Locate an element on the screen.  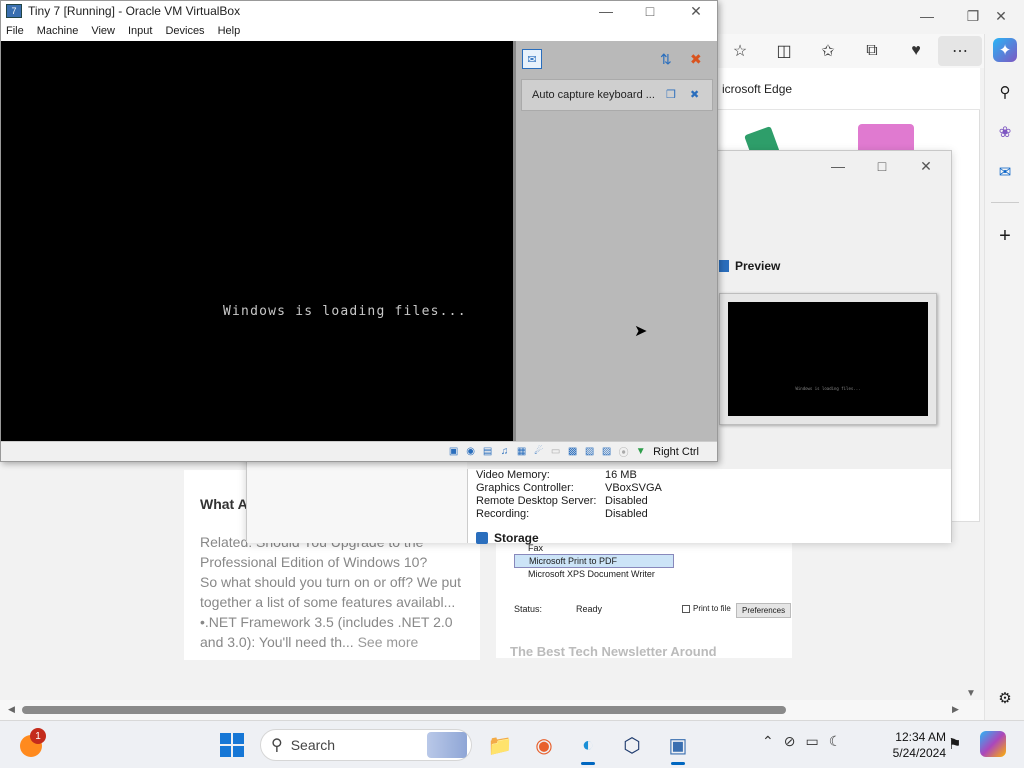
notification-item: Auto capture keyboard ... ❒ ✖ is located at coordinates (617, 95).